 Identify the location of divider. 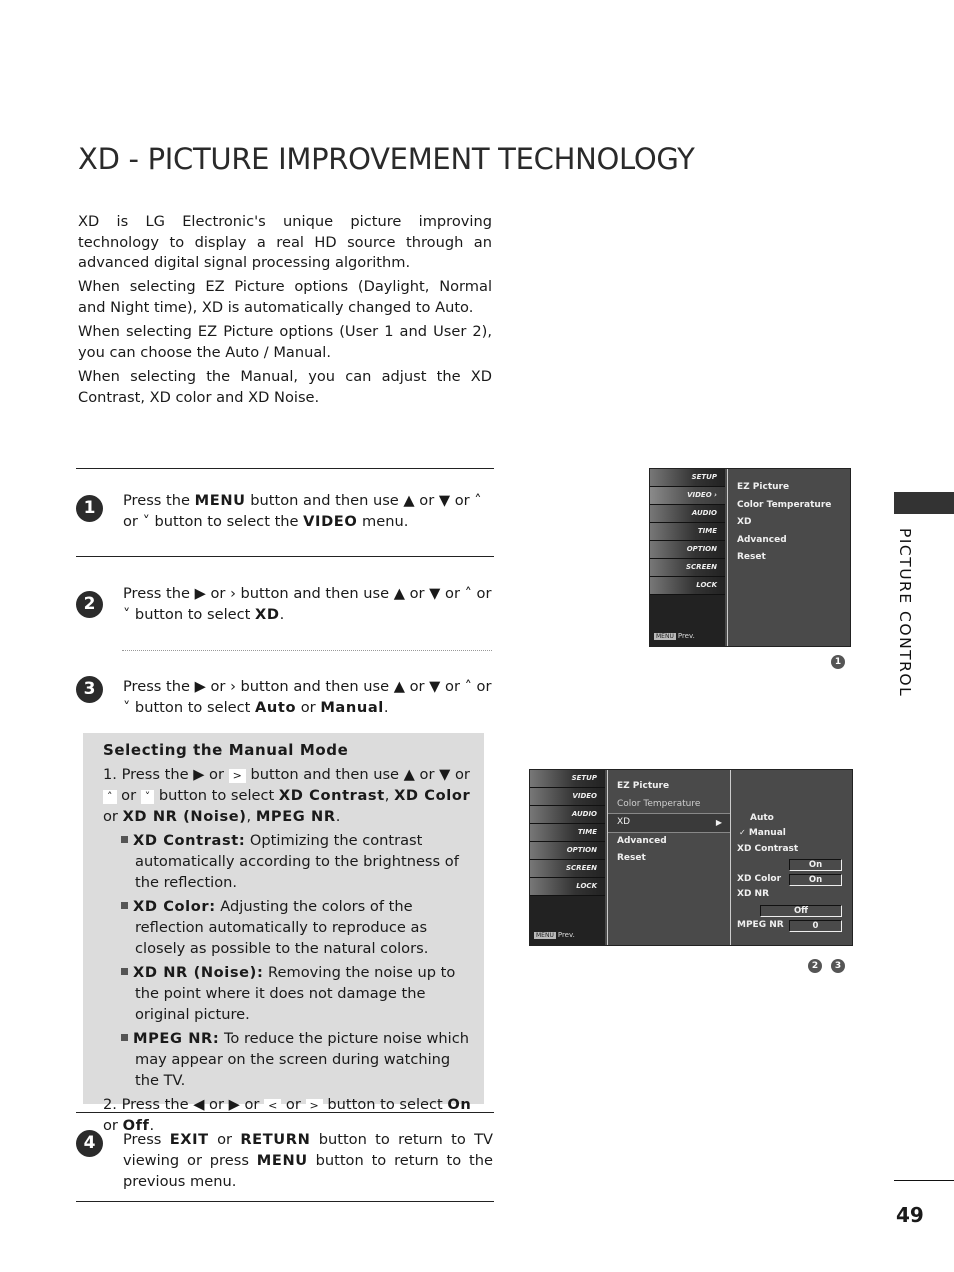
(285, 1201).